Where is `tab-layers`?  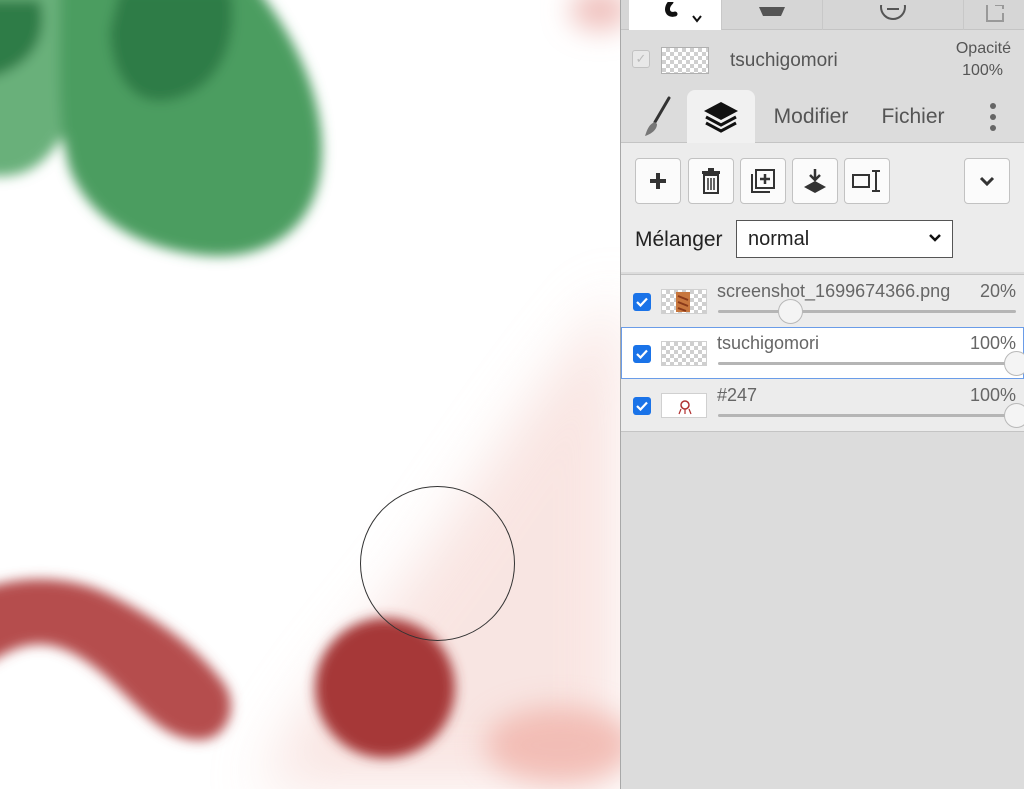
tab-layers is located at coordinates (721, 116).